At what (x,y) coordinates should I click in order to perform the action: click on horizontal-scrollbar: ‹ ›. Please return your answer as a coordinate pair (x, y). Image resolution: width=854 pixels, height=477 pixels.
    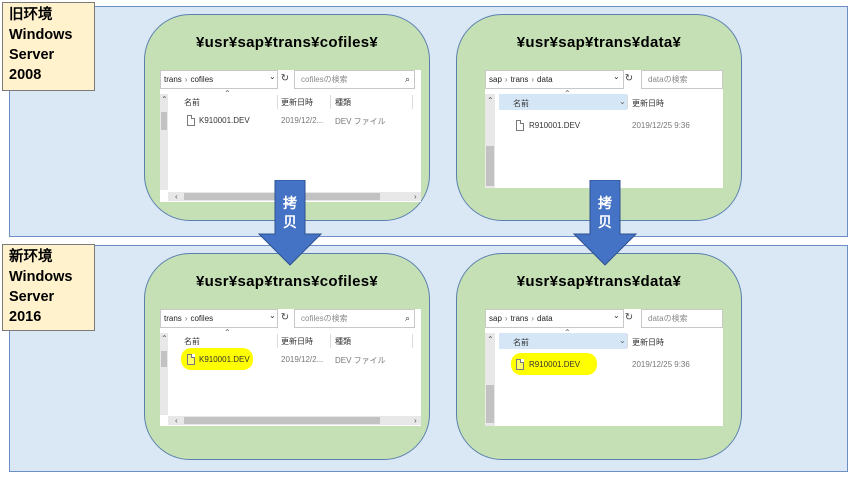
    Looking at the image, I should click on (294, 420).